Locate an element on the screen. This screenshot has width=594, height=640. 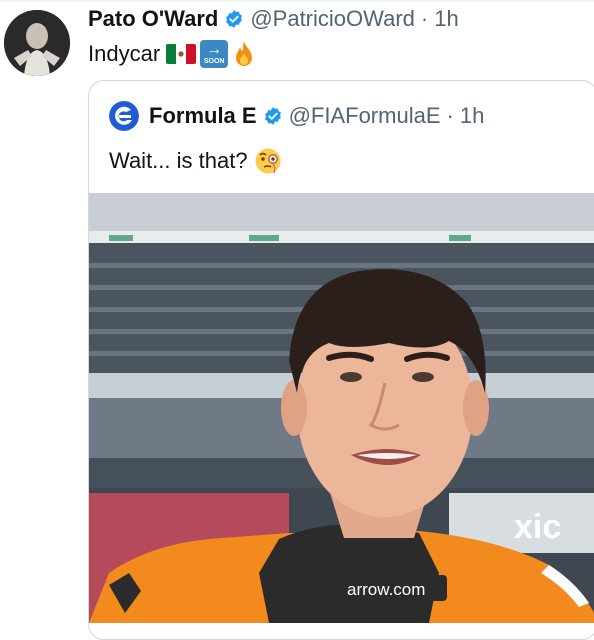
timestamp: 1h is located at coordinates (446, 19).